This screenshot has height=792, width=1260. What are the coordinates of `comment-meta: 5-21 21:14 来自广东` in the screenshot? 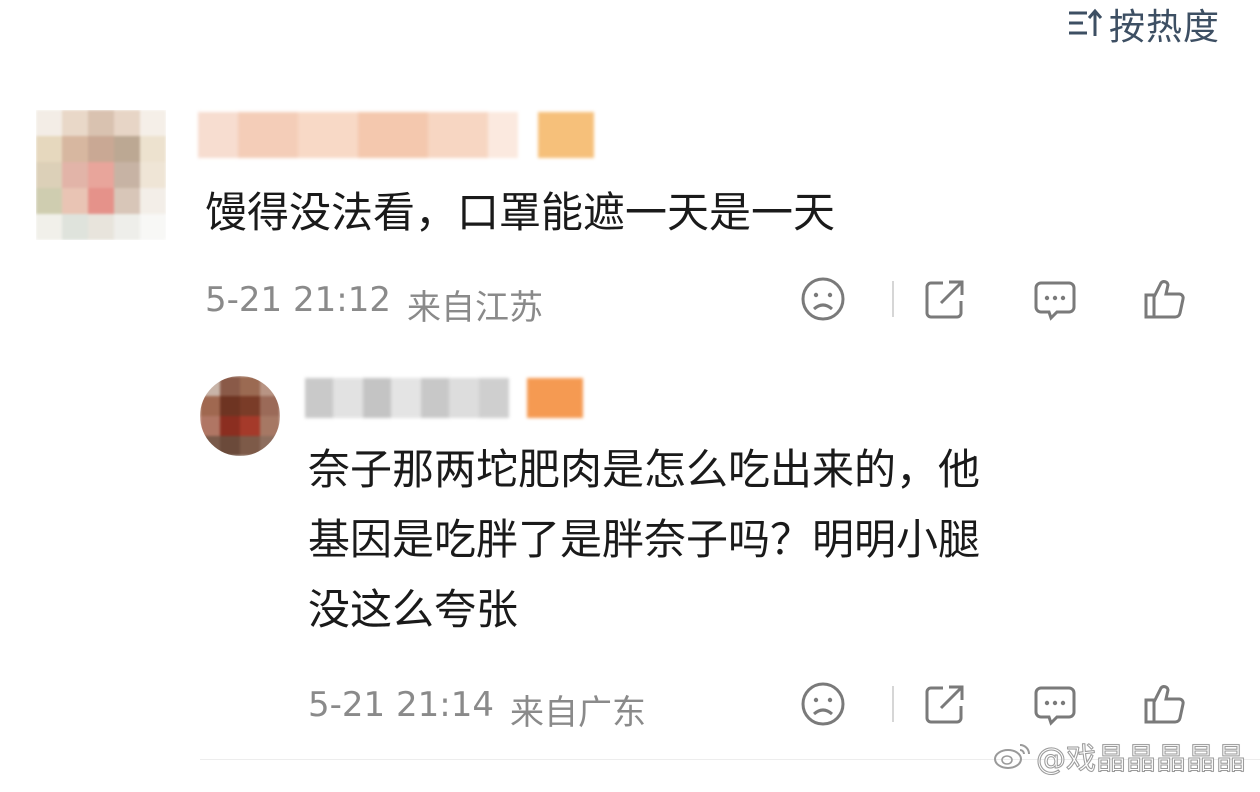 It's located at (477, 709).